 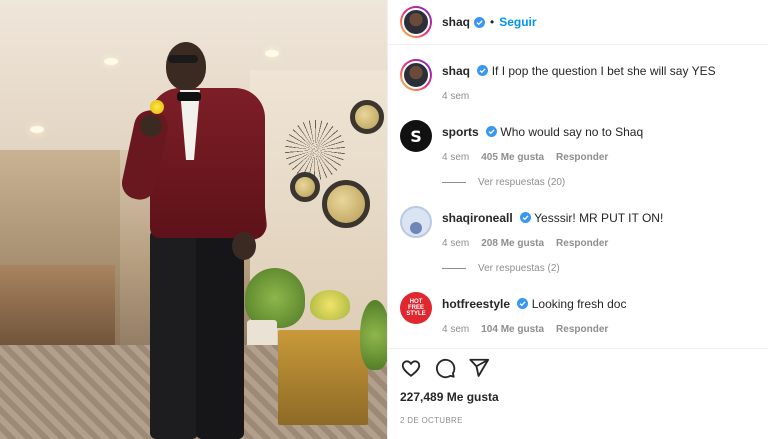 I want to click on post-date: 2 DE OCTUBRE, so click(x=578, y=420).